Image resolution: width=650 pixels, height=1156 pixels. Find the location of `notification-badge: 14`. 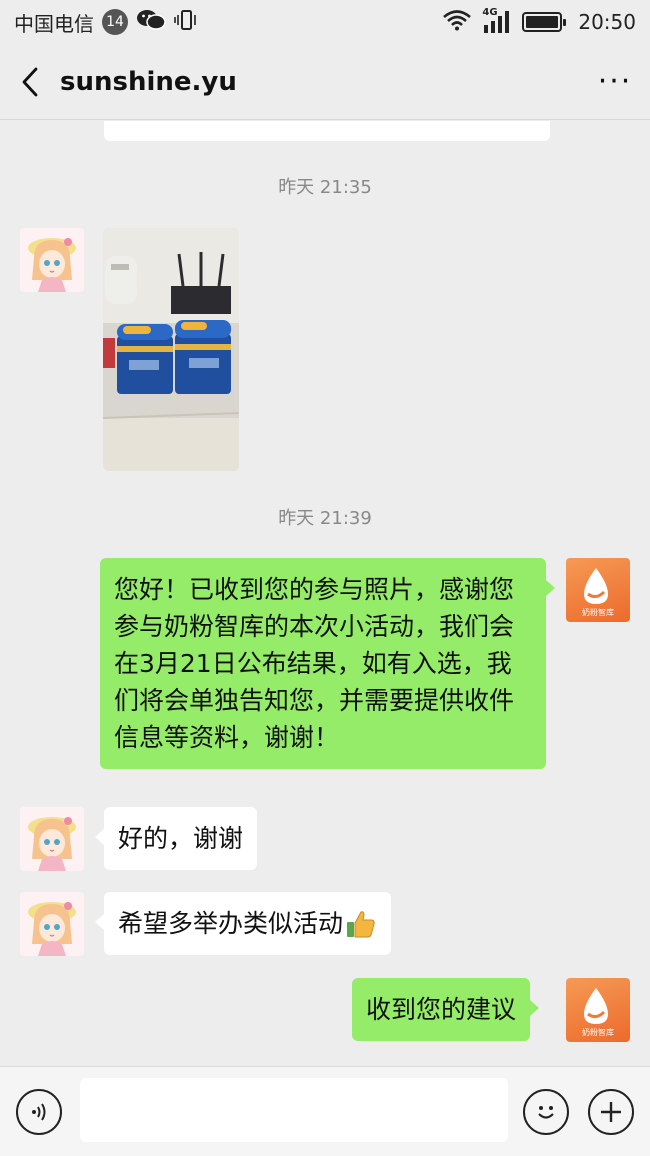

notification-badge: 14 is located at coordinates (115, 22).